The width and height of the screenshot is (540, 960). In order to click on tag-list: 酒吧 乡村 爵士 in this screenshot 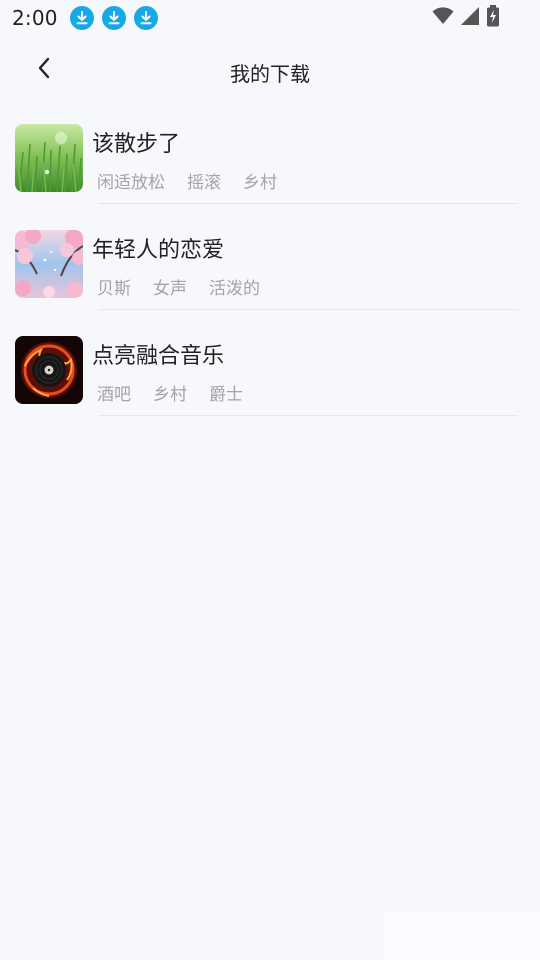, I will do `click(170, 392)`.